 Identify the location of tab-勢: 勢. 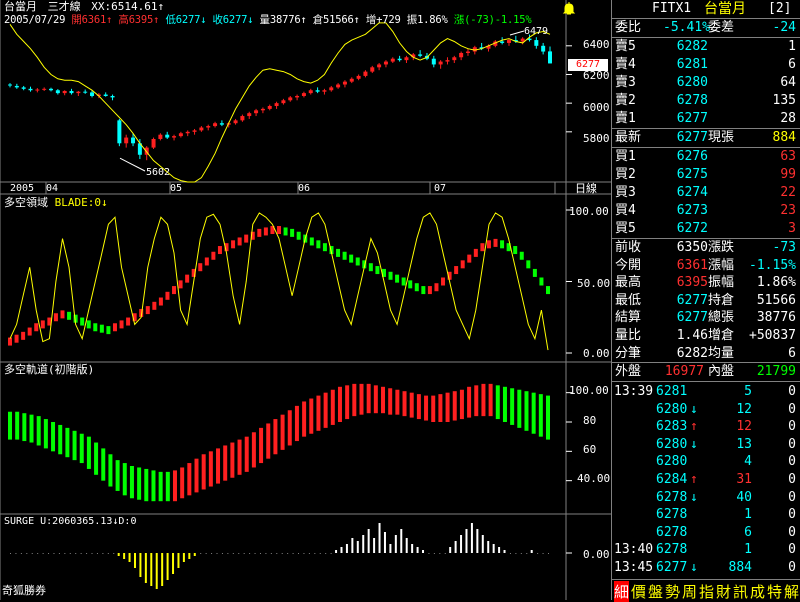
(672, 591).